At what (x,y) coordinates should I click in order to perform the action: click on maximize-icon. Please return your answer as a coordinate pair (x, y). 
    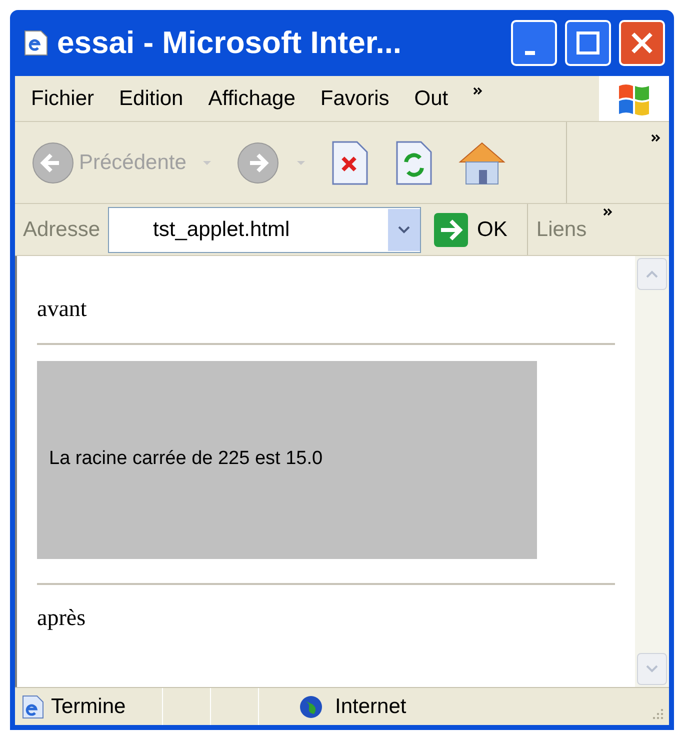
    Looking at the image, I should click on (588, 43).